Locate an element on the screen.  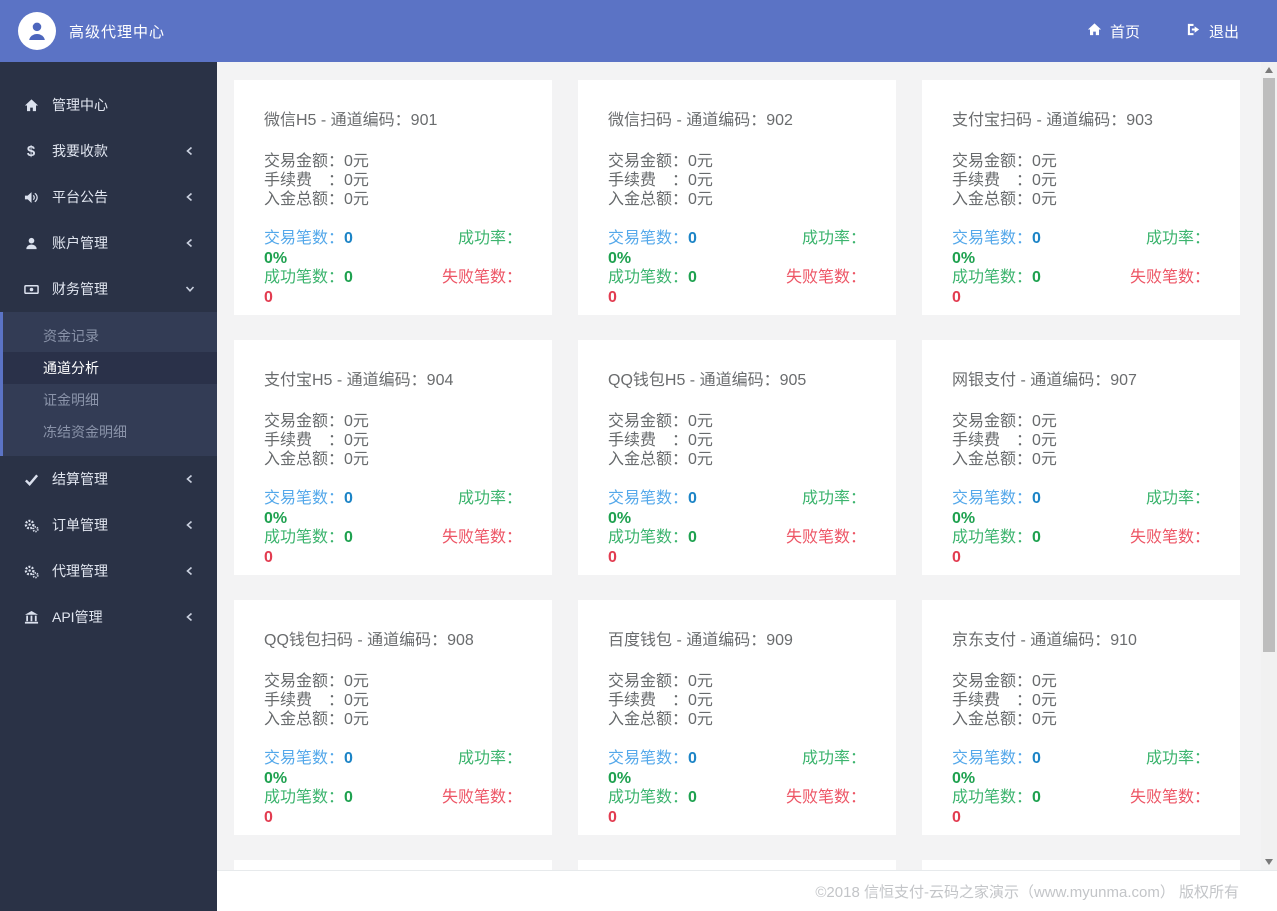
channel-card-partial is located at coordinates (737, 865).